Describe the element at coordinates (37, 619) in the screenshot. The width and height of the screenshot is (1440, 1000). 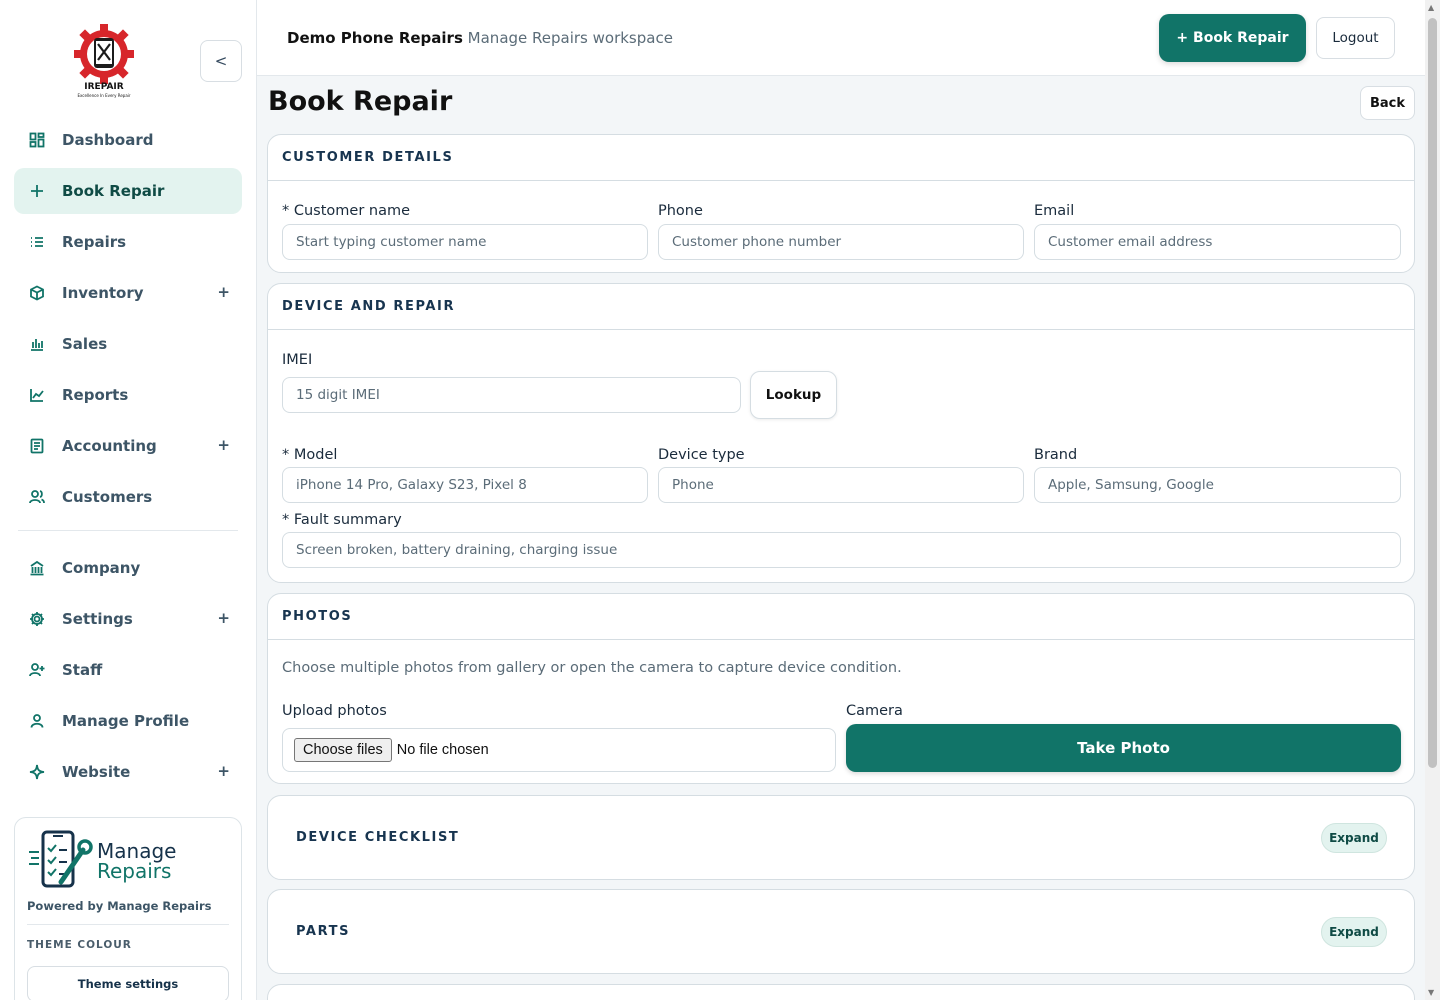
I see `gear-icon` at that location.